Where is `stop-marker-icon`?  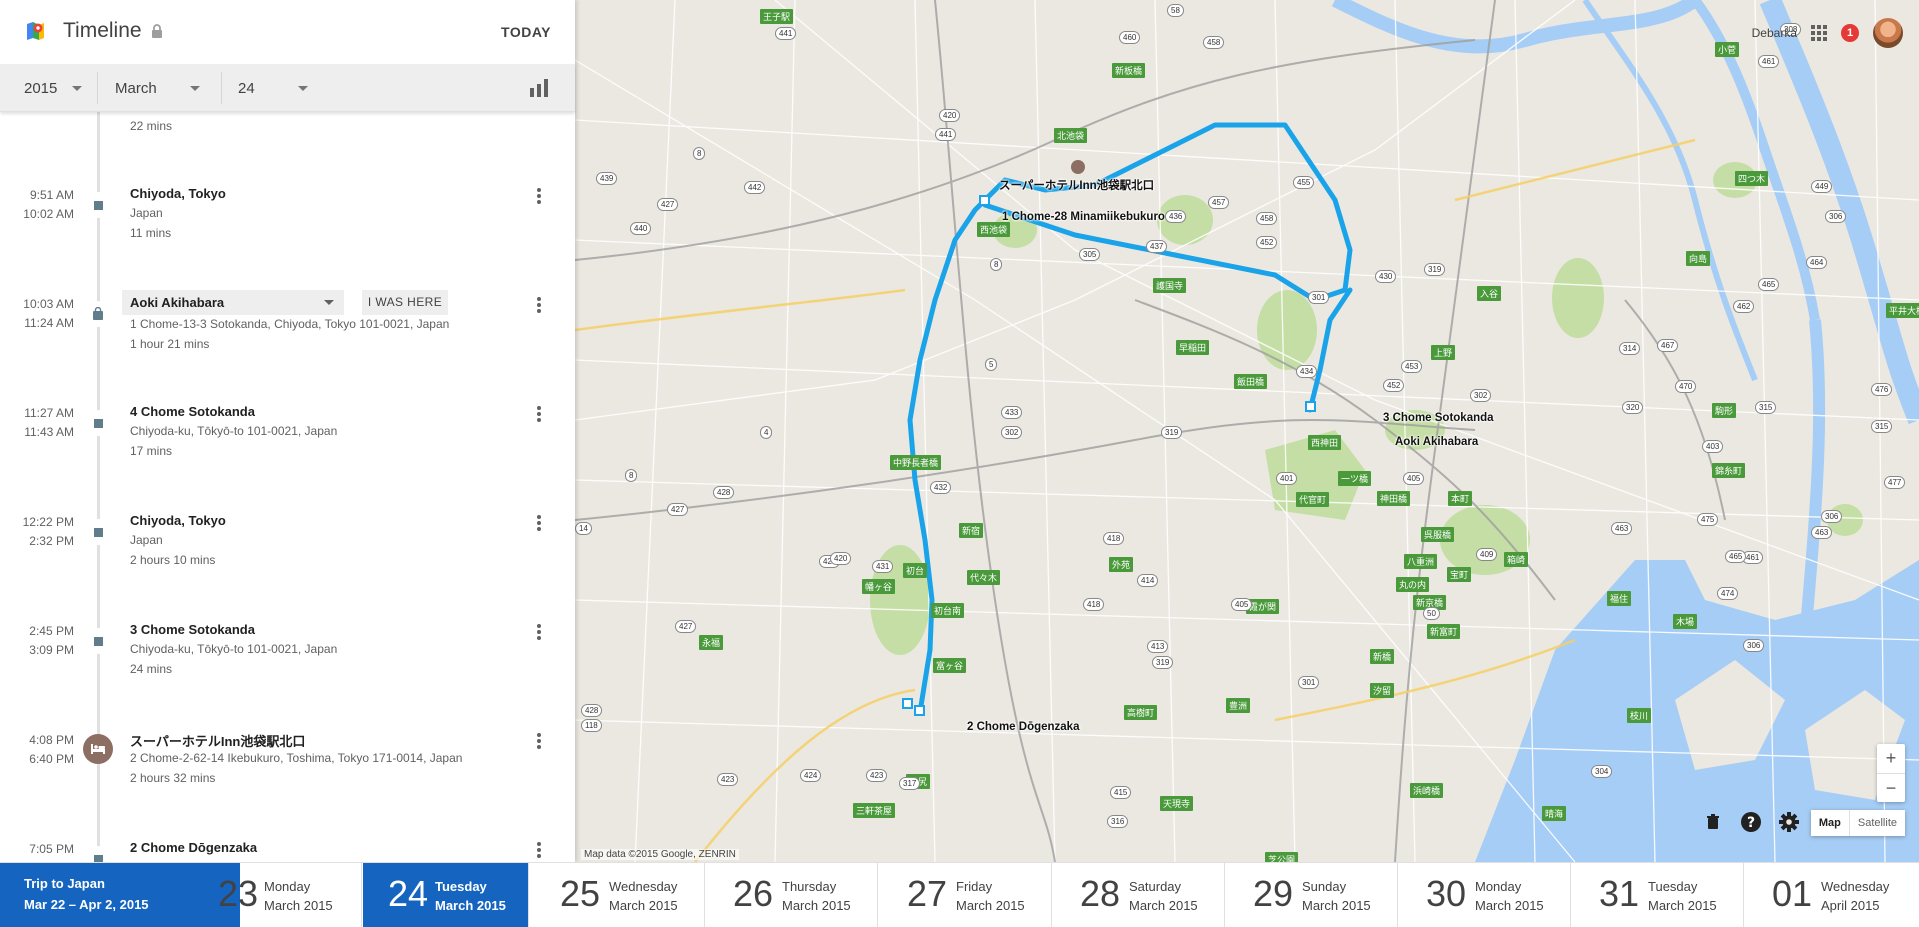
stop-marker-icon is located at coordinates (98, 854).